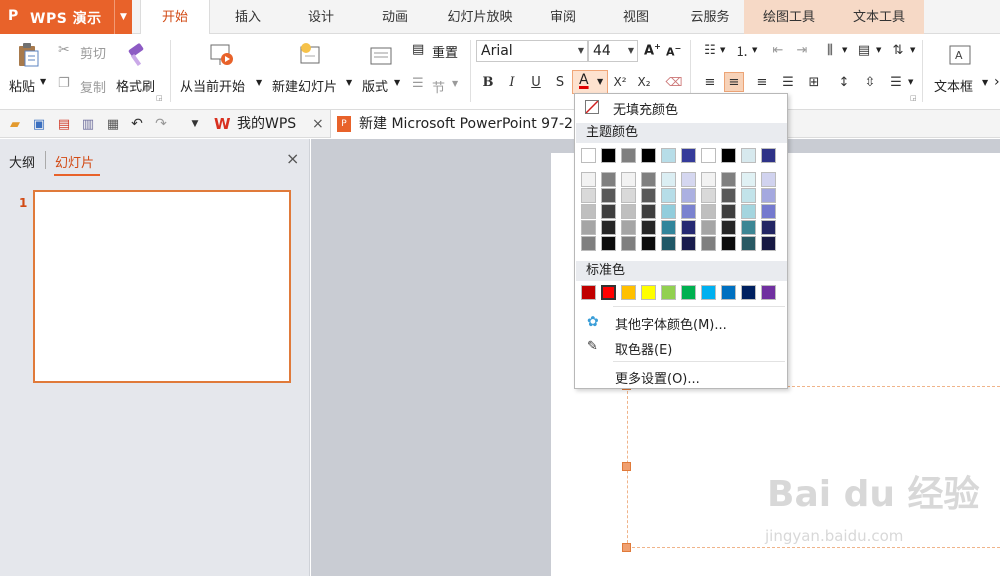 This screenshot has height=576, width=1000. I want to click on align-right-icon: ≡, so click(762, 82).